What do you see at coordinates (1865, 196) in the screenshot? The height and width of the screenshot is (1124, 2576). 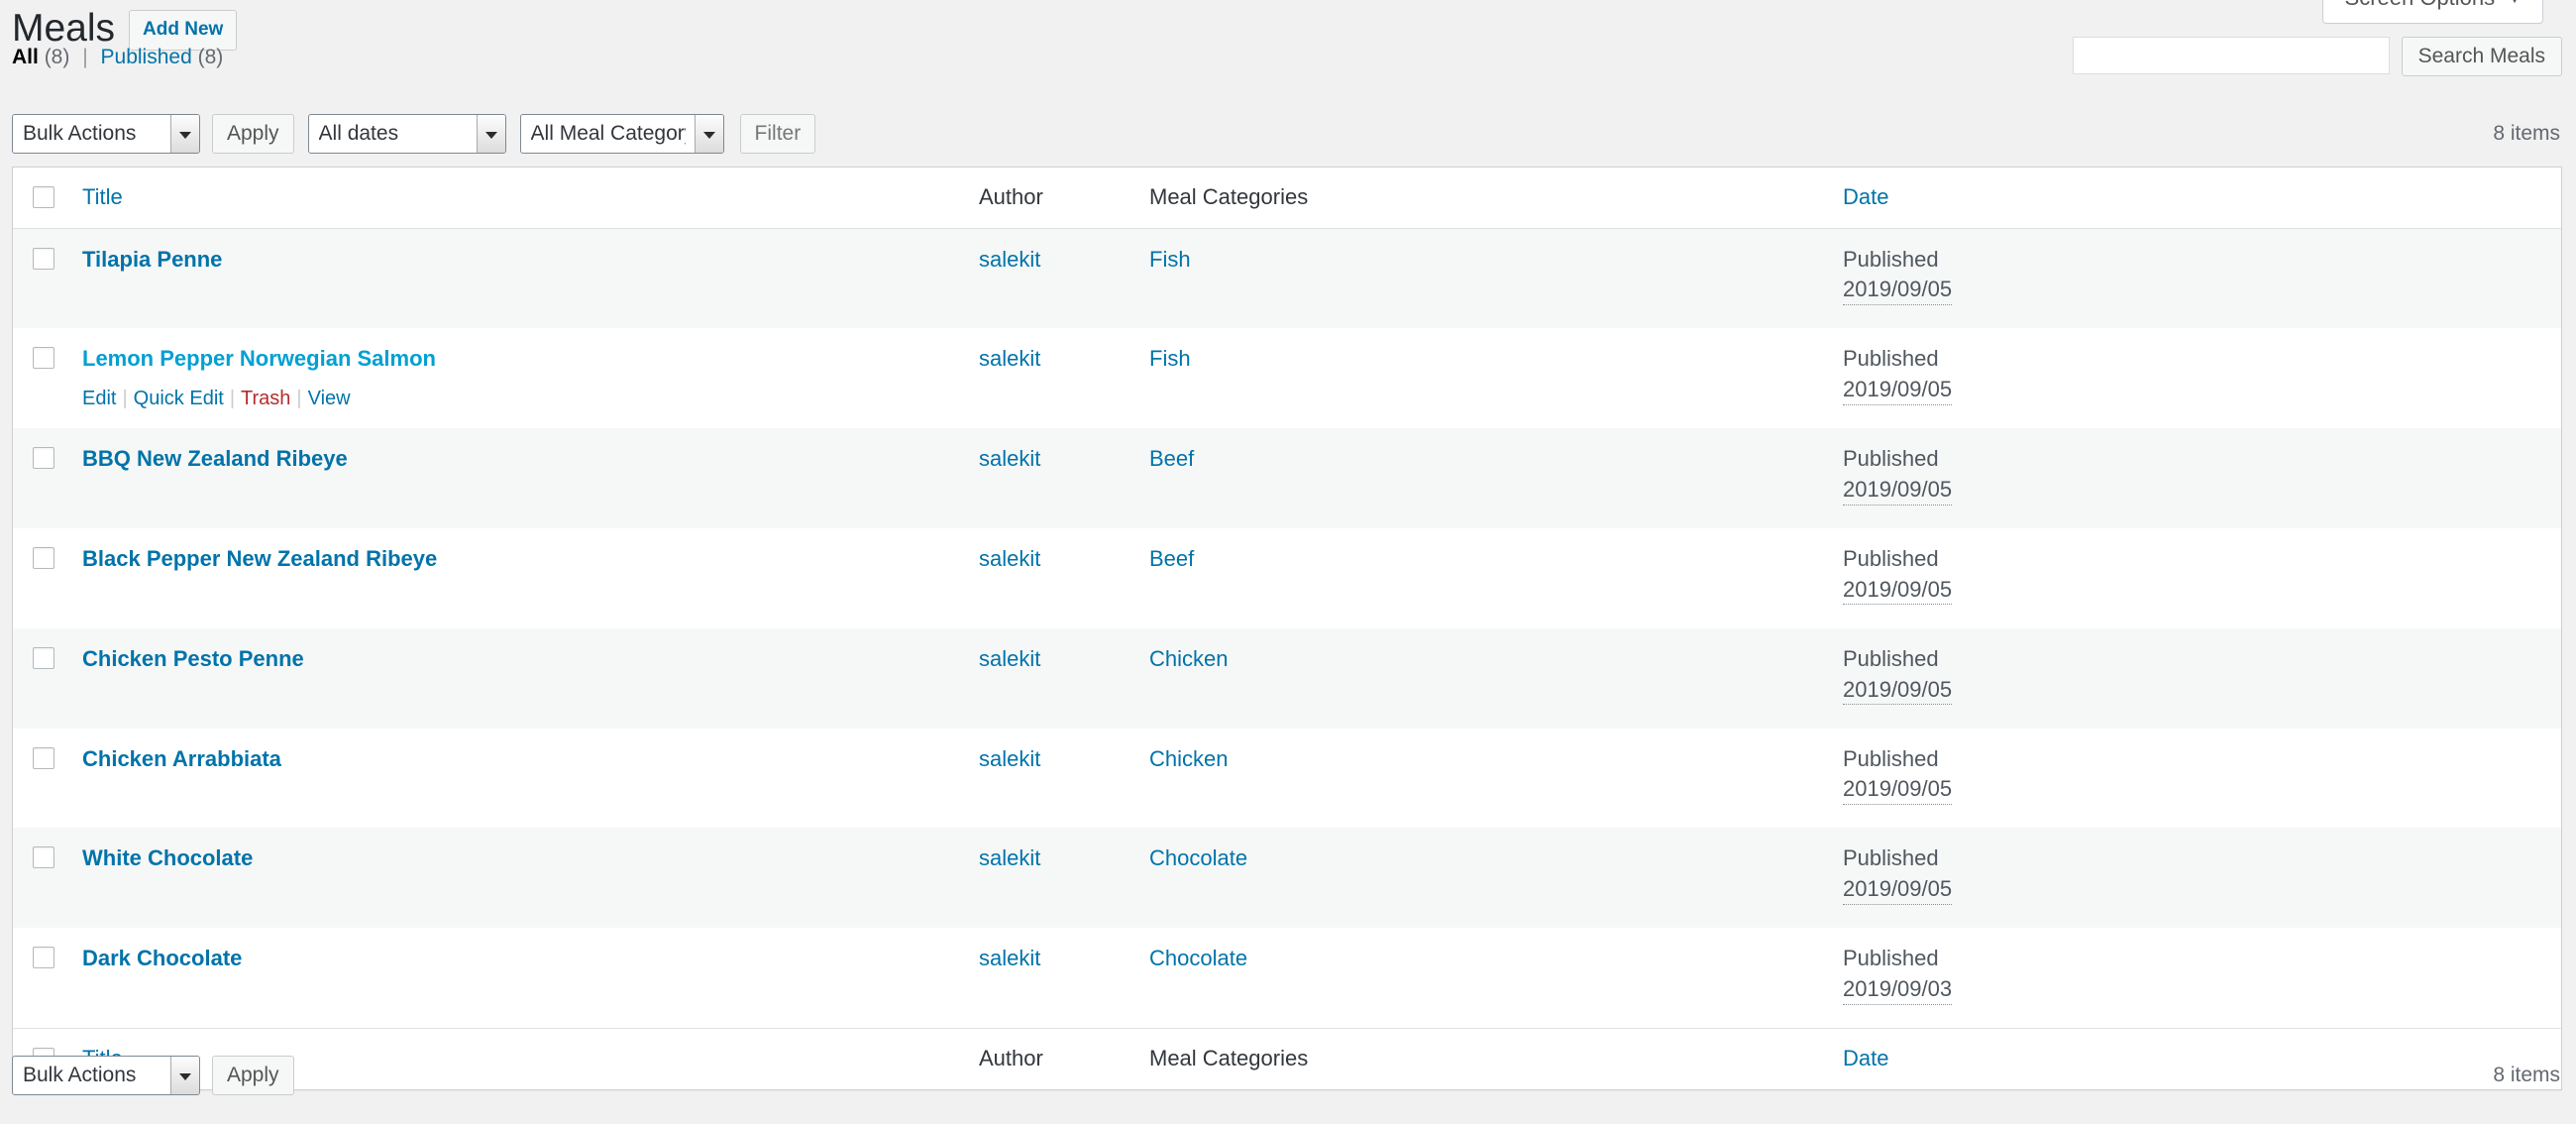 I see `sort-link-date-top: Date` at bounding box center [1865, 196].